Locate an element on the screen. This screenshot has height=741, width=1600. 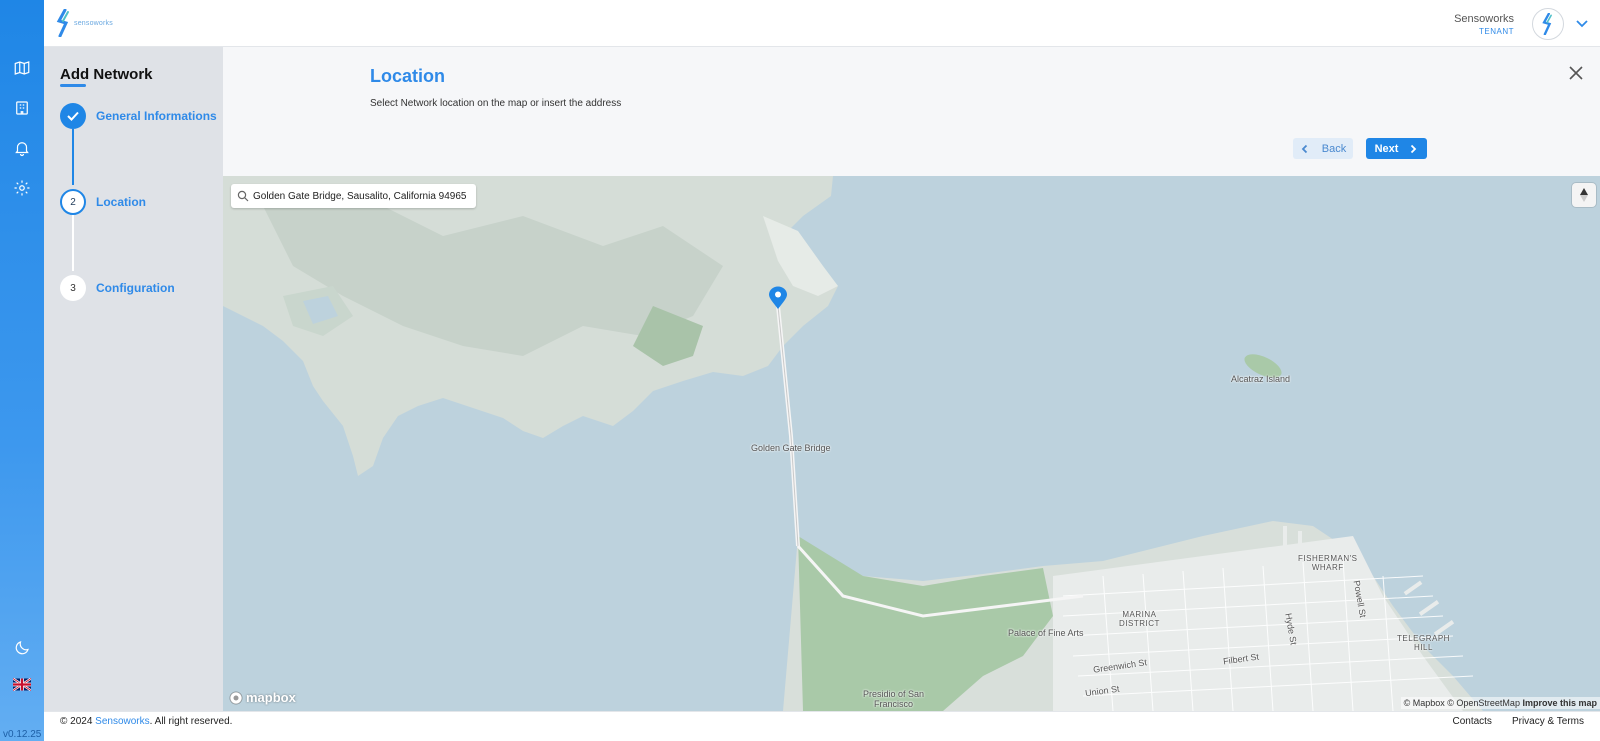
uk-flag-icon is located at coordinates (22, 684).